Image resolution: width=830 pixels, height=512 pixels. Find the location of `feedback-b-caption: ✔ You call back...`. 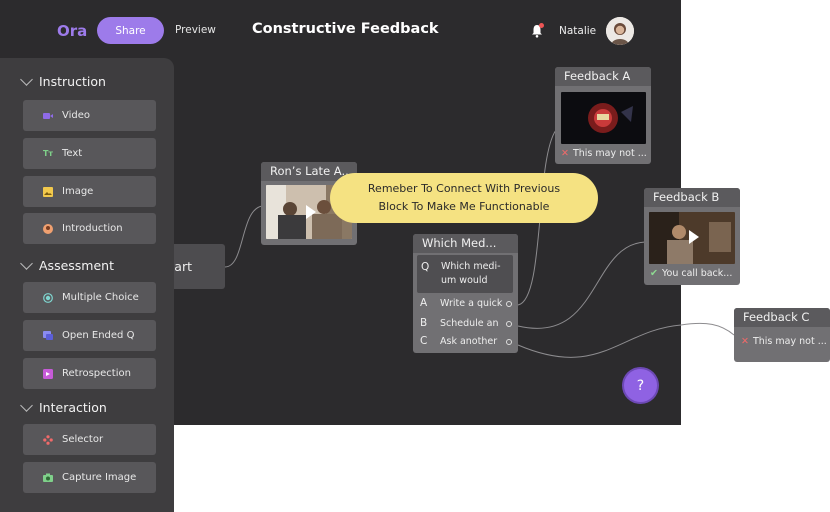

feedback-b-caption: ✔ You call back... is located at coordinates (691, 273).